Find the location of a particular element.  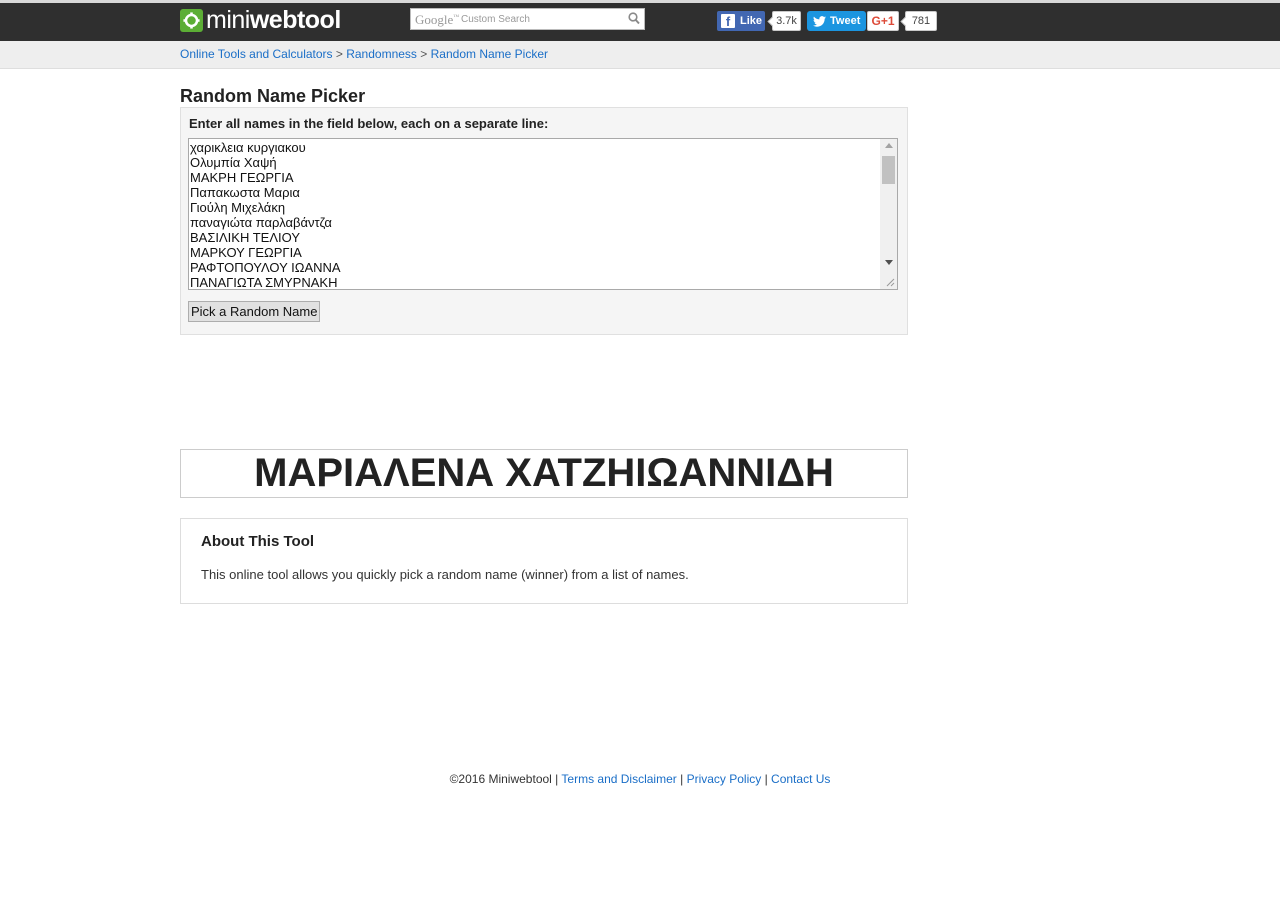

name-line: ΒΑΣΙΛΙΚΗ ΤΕΛΙΟΥ is located at coordinates (245, 237).